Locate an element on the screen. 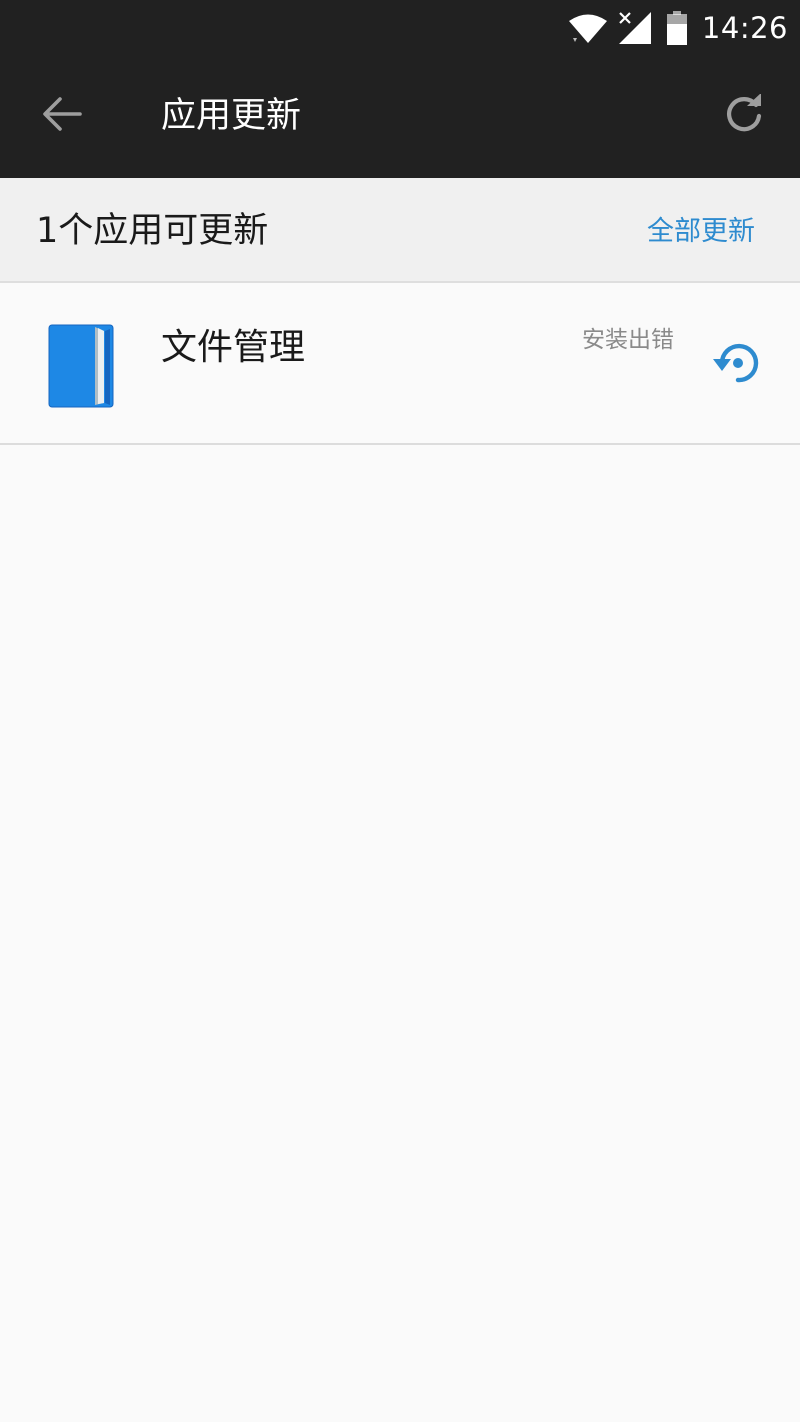  updates-count-label: 1个应用可更新 is located at coordinates (152, 231).